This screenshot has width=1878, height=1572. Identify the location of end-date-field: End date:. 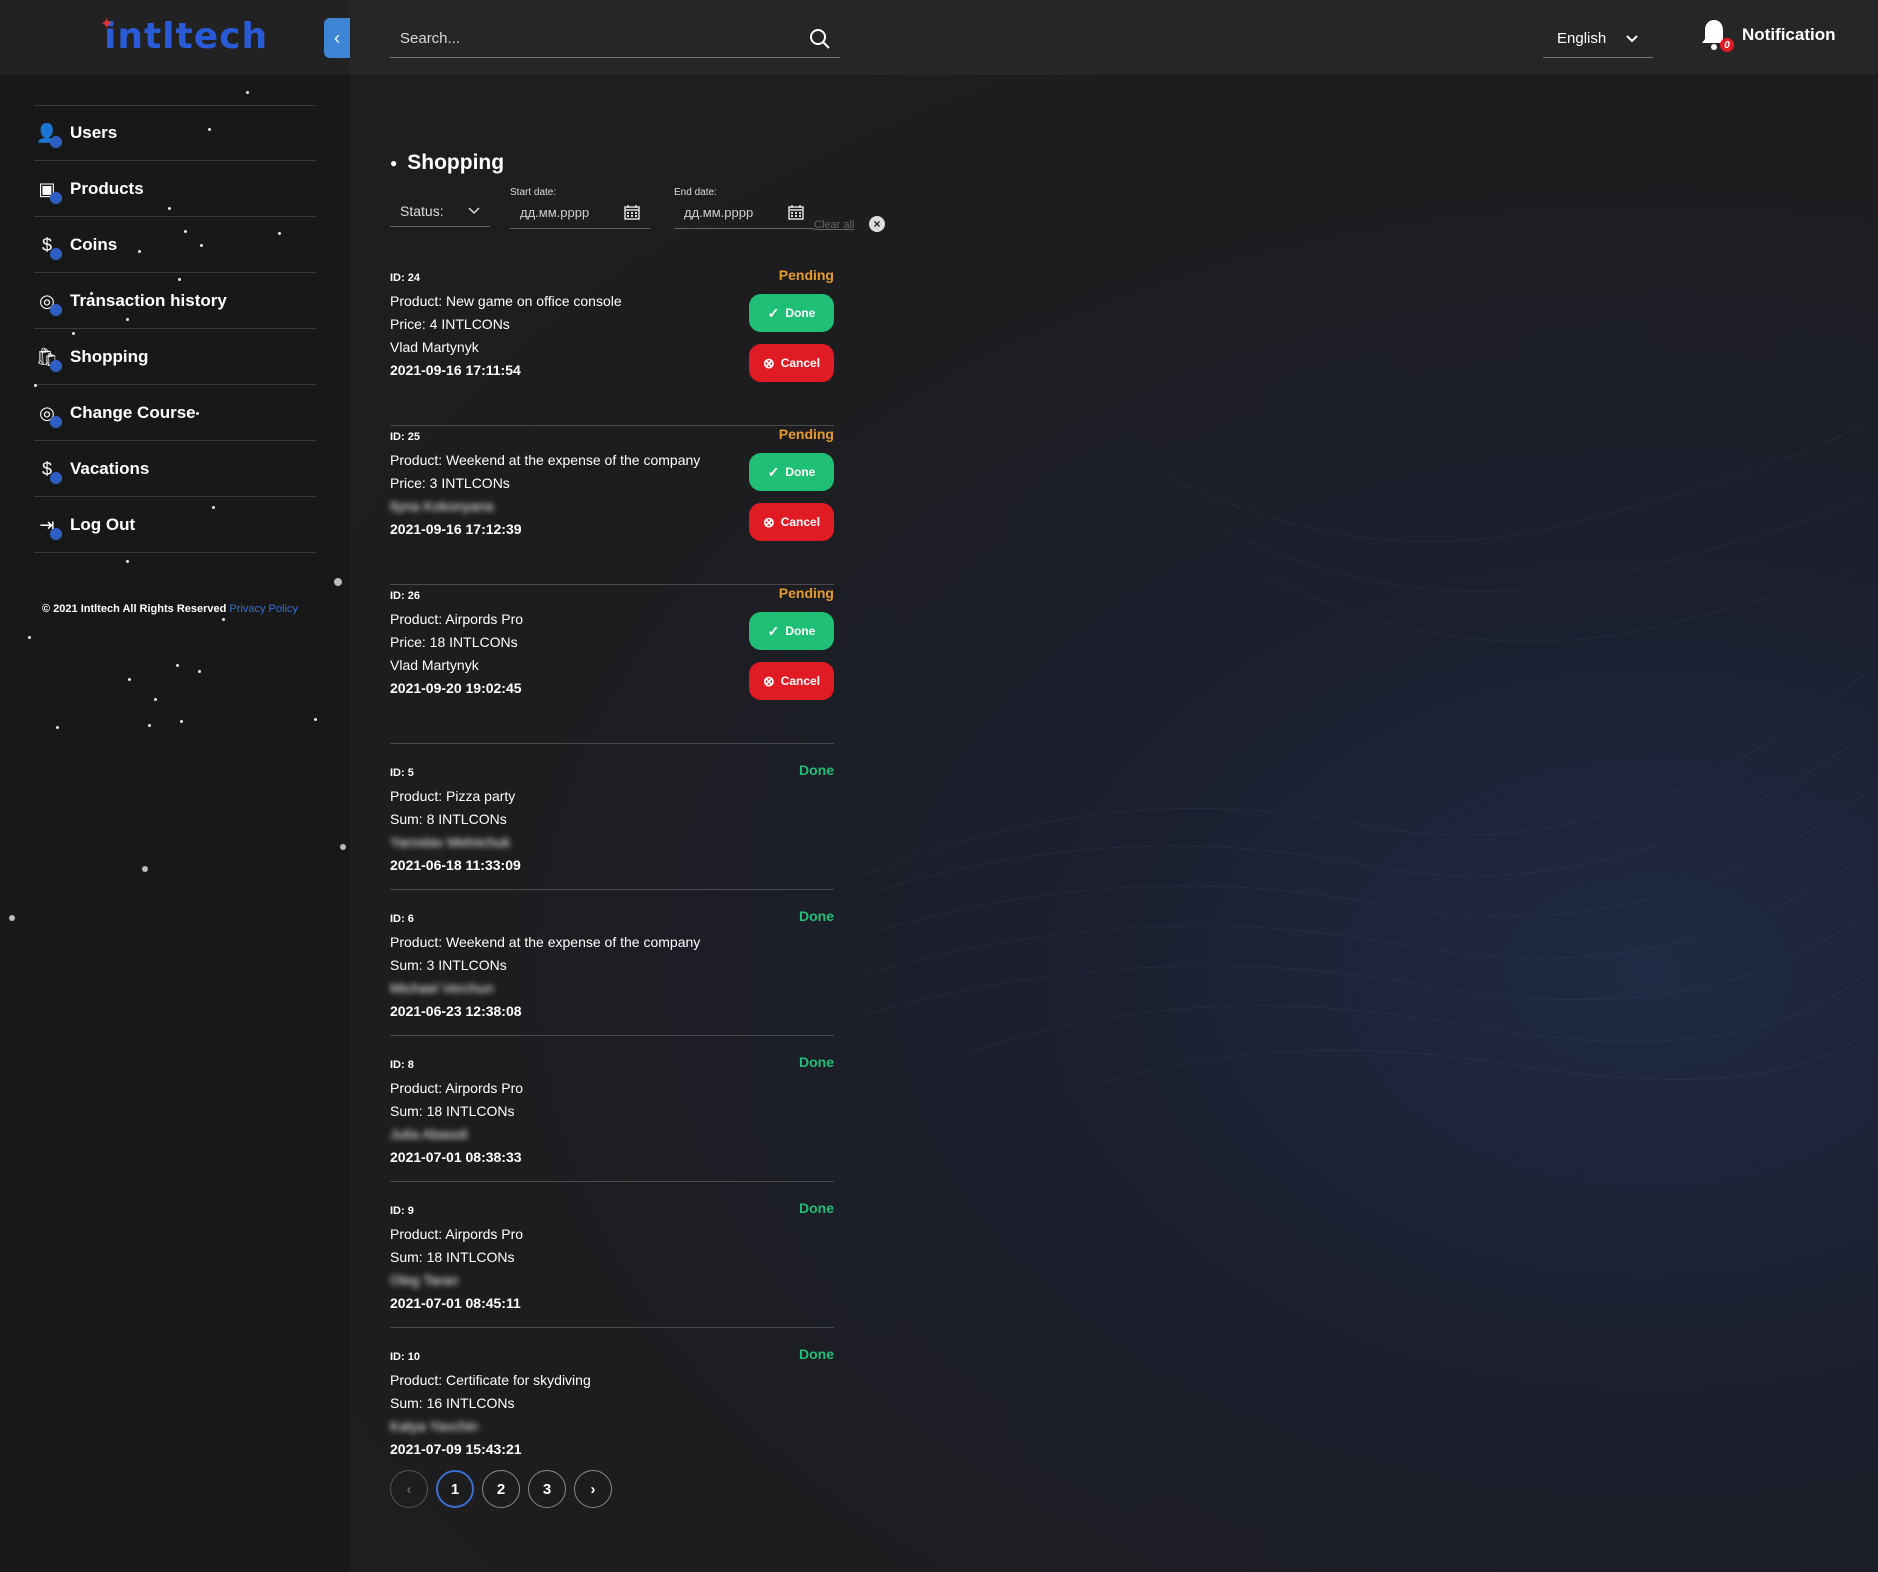
(744, 208).